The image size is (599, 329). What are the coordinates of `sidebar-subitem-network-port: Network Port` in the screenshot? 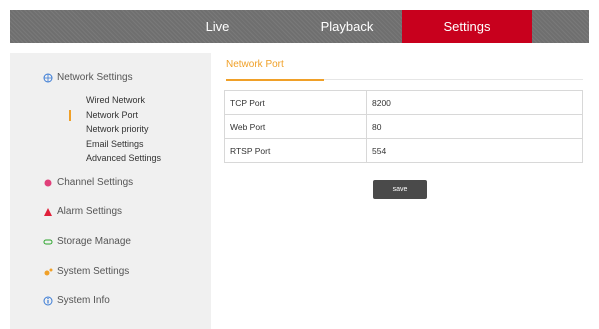 It's located at (112, 115).